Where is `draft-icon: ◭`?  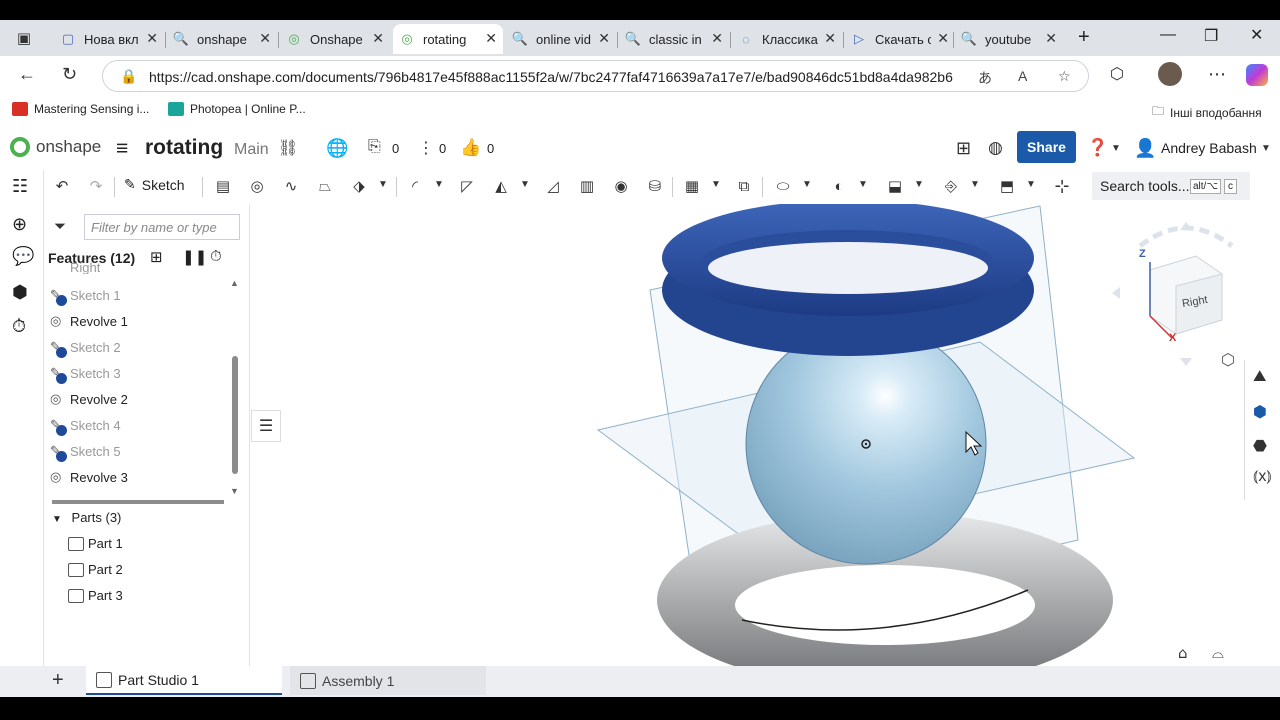 draft-icon: ◭ is located at coordinates (501, 186).